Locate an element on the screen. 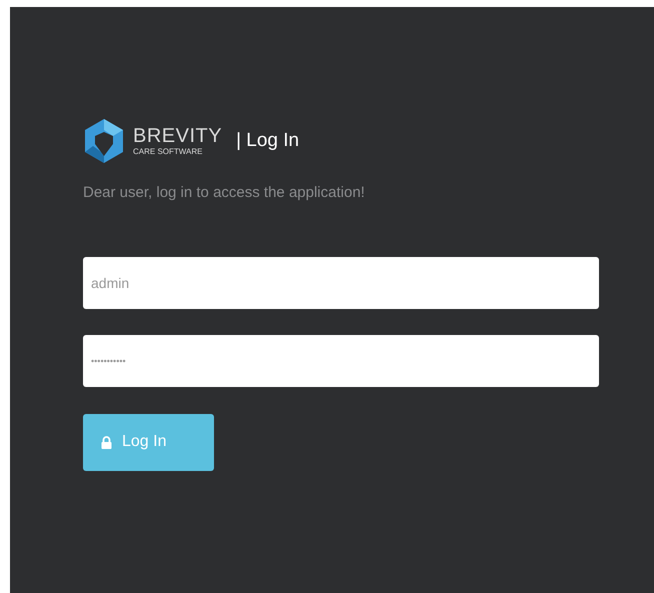 The width and height of the screenshot is (654, 593). page-title: | Log In is located at coordinates (268, 140).